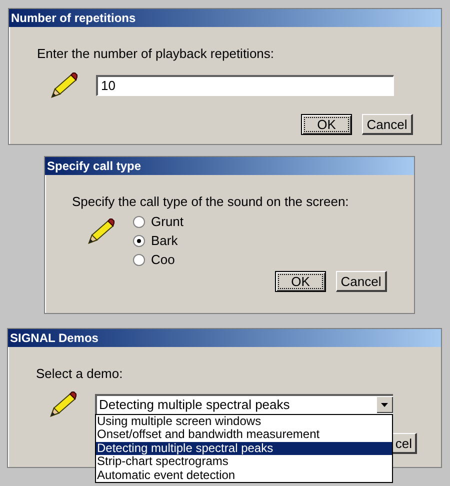 The width and height of the screenshot is (450, 486). Describe the element at coordinates (244, 475) in the screenshot. I see `dropdown-option: Automatic event detection` at that location.